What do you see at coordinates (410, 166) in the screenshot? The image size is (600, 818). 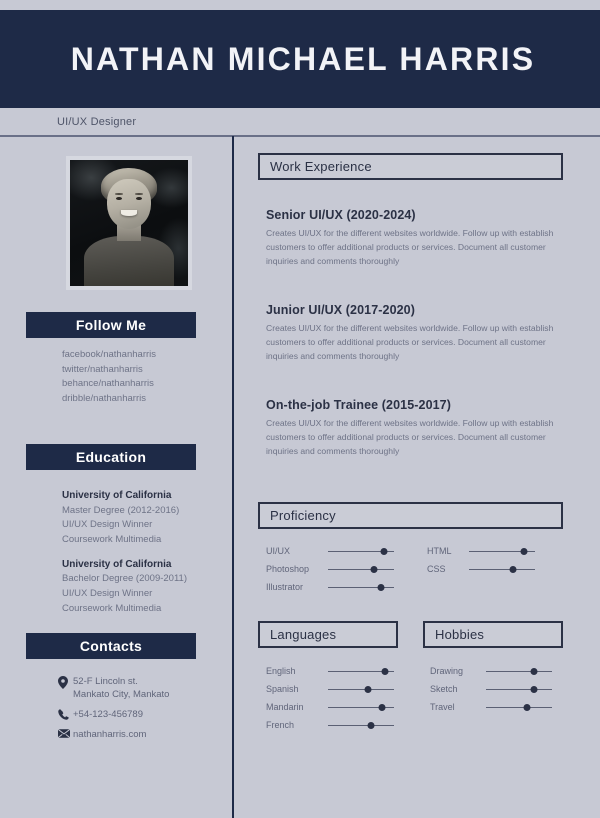 I see `section-header-work-experience: Work Experience` at bounding box center [410, 166].